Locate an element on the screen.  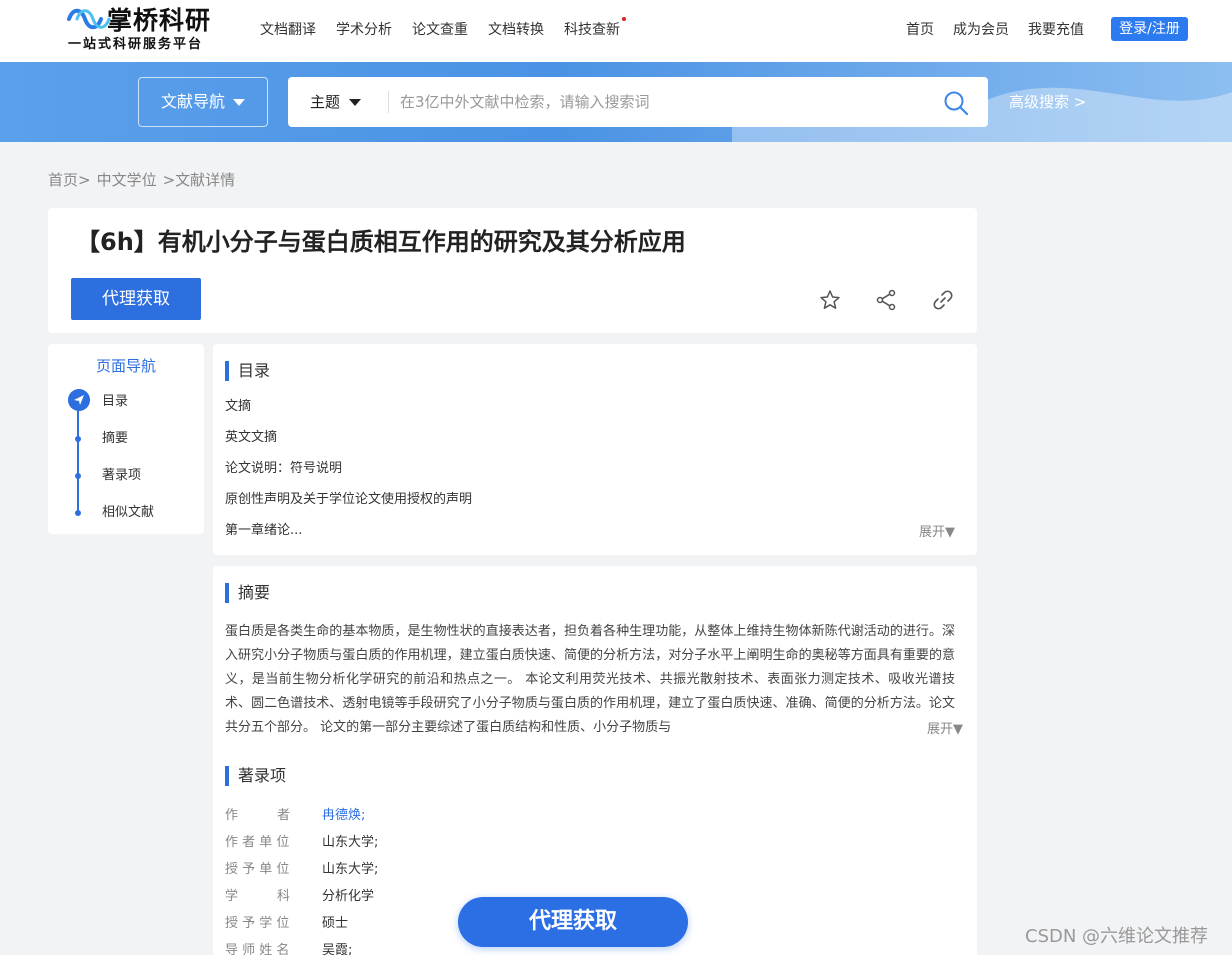
toc-item: 英文文摘 is located at coordinates (251, 438).